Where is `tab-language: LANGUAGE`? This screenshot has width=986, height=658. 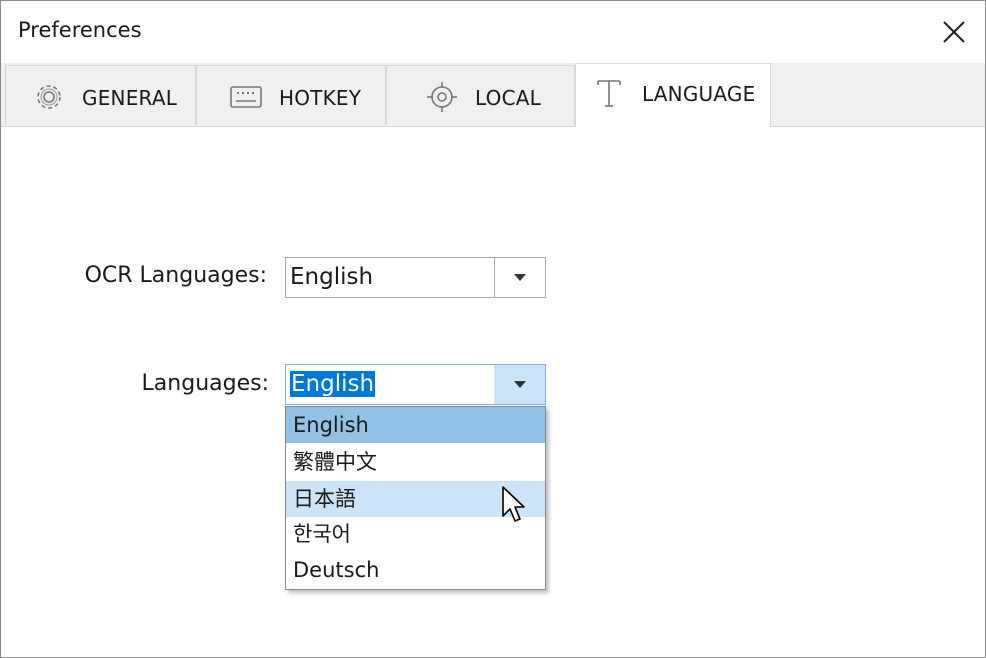
tab-language: LANGUAGE is located at coordinates (673, 95).